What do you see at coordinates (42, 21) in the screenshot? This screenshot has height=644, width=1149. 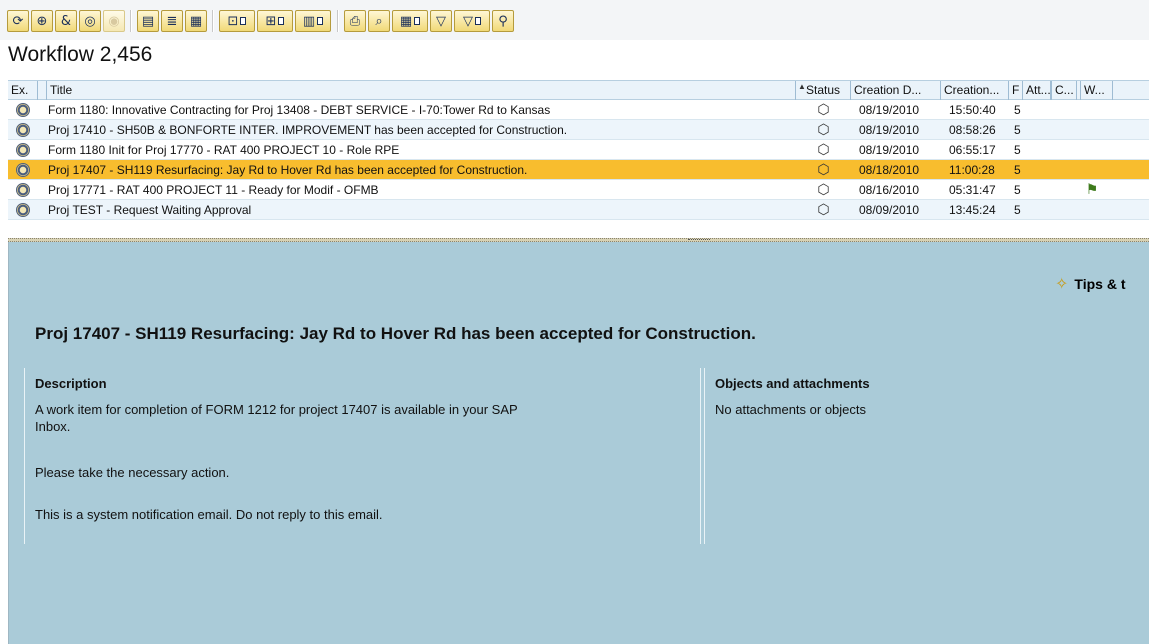 I see `execute-icon: ⊕` at bounding box center [42, 21].